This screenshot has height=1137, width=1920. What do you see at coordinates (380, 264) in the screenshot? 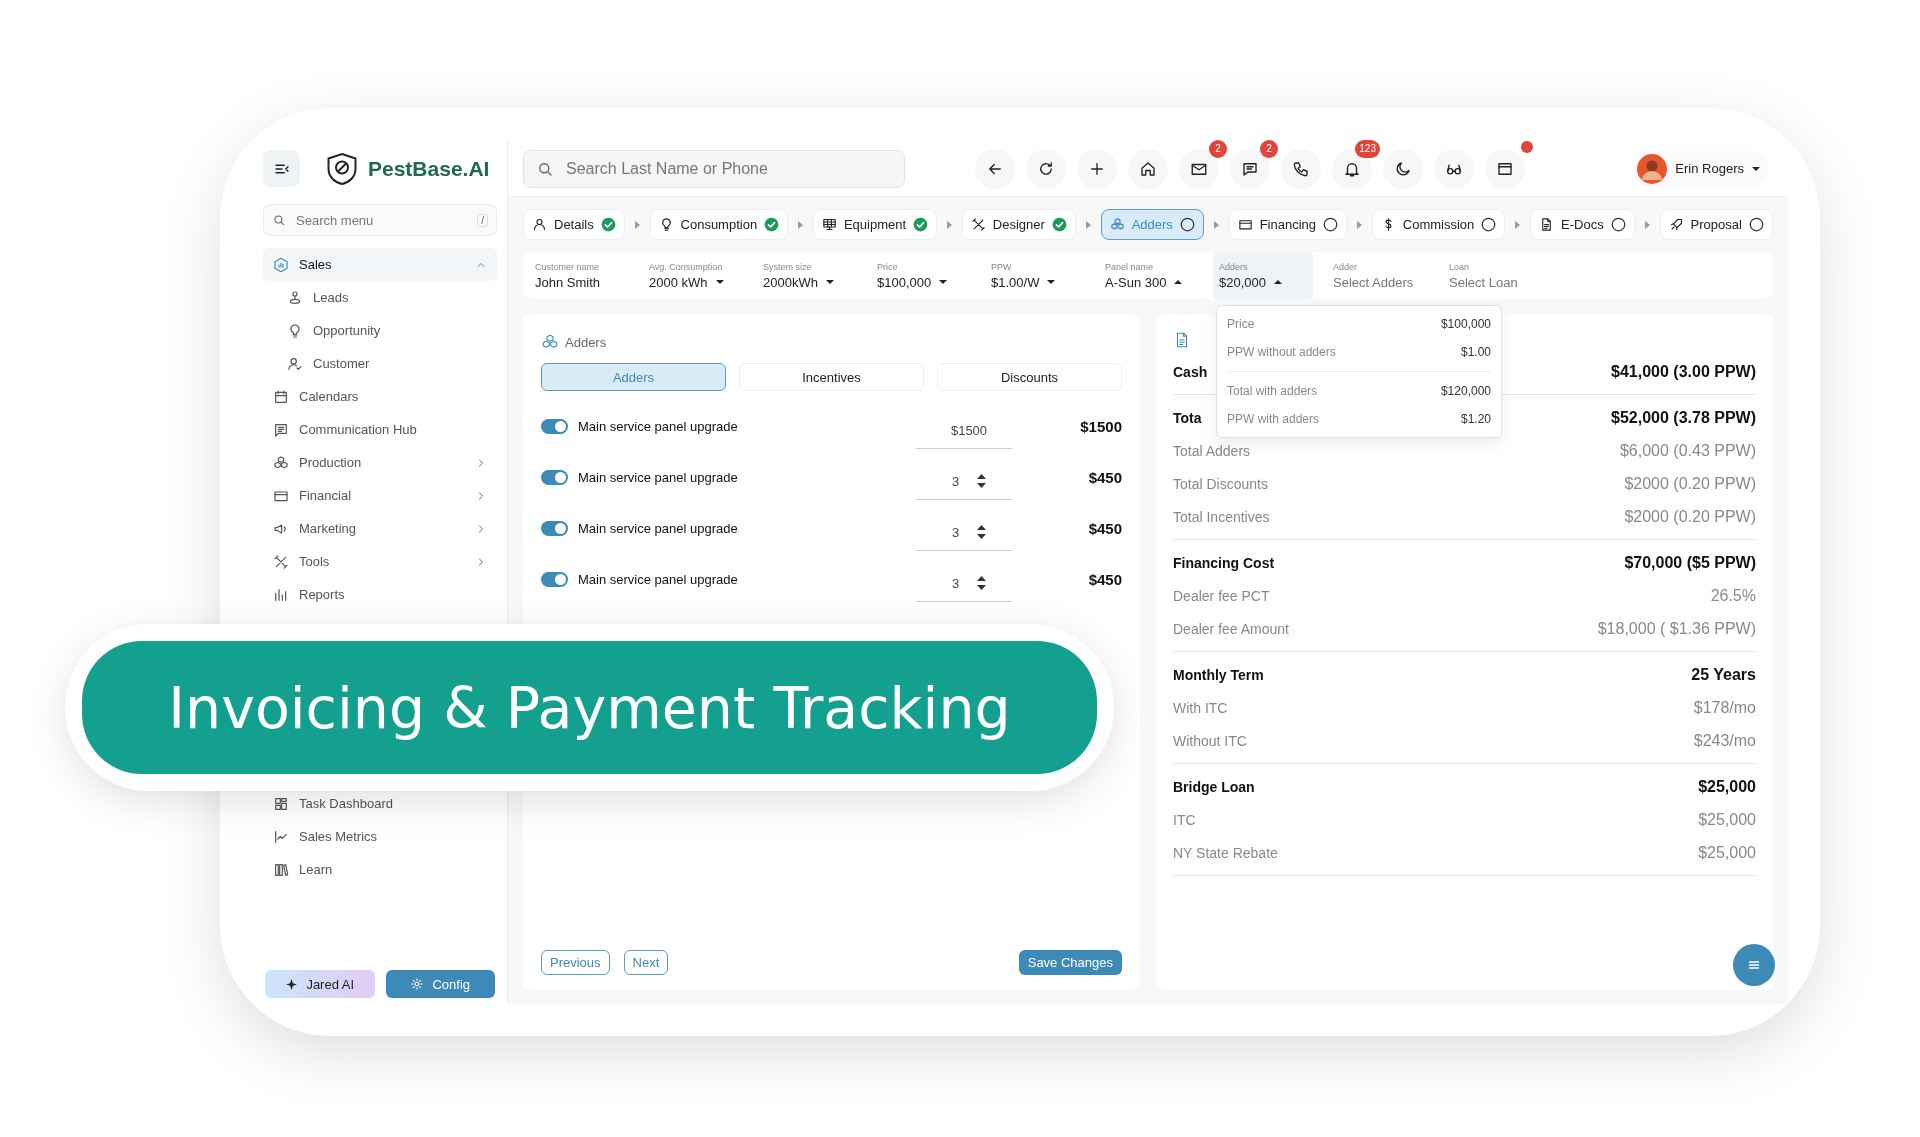
I see `sidebar-item: Sales` at bounding box center [380, 264].